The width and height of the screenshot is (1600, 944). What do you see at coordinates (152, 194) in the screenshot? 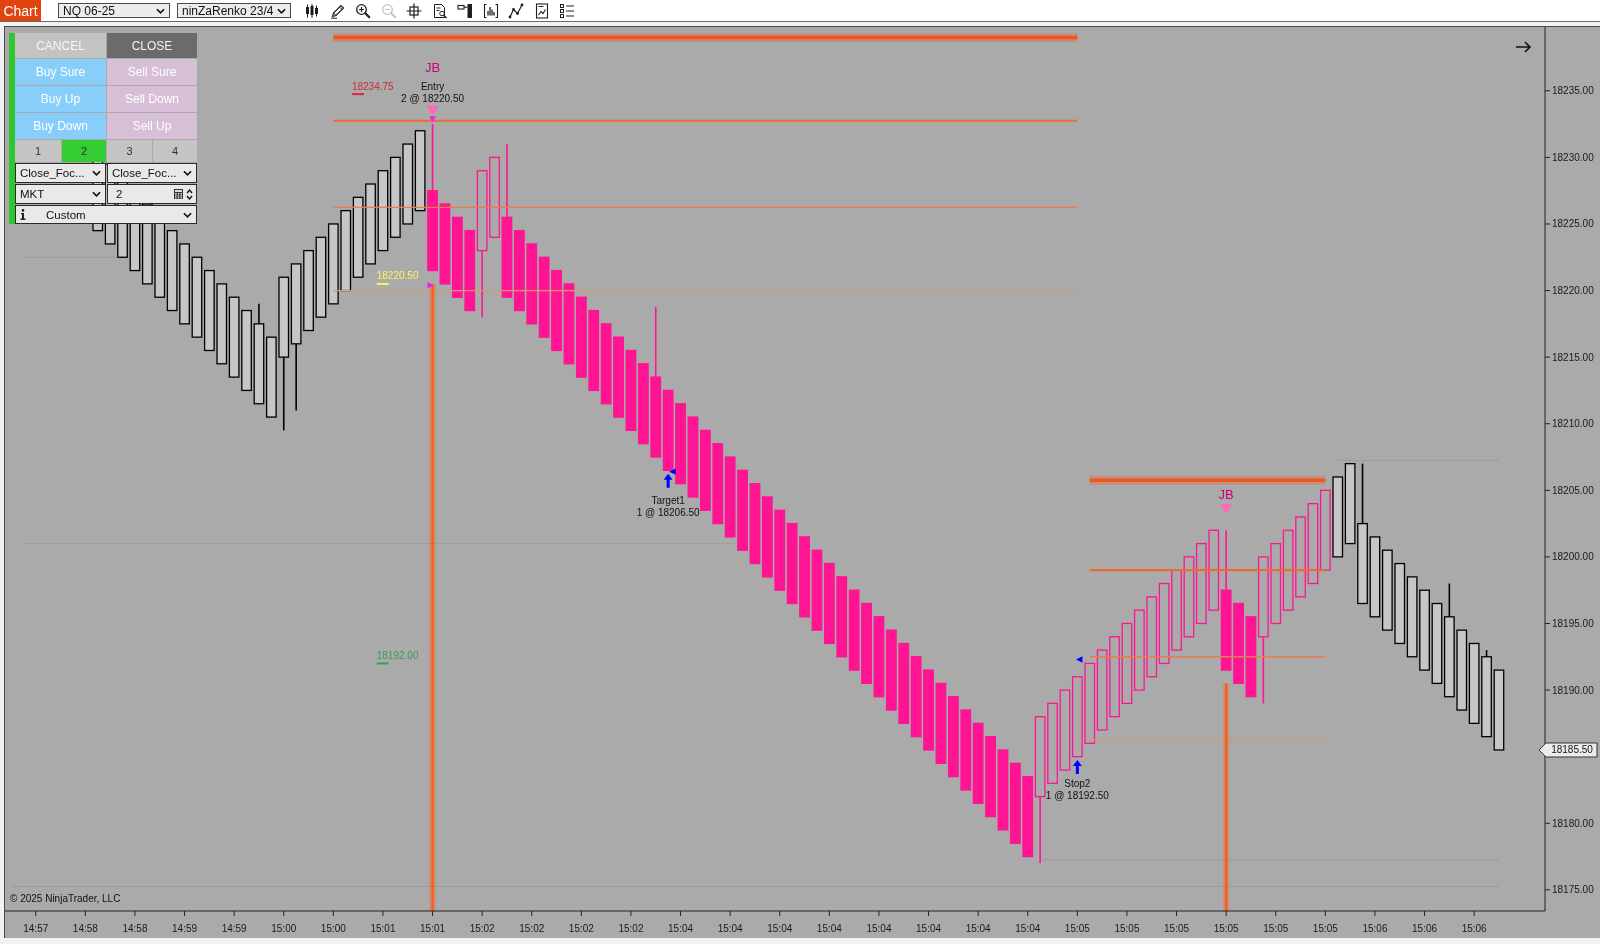
I see `quantity-field: 2` at bounding box center [152, 194].